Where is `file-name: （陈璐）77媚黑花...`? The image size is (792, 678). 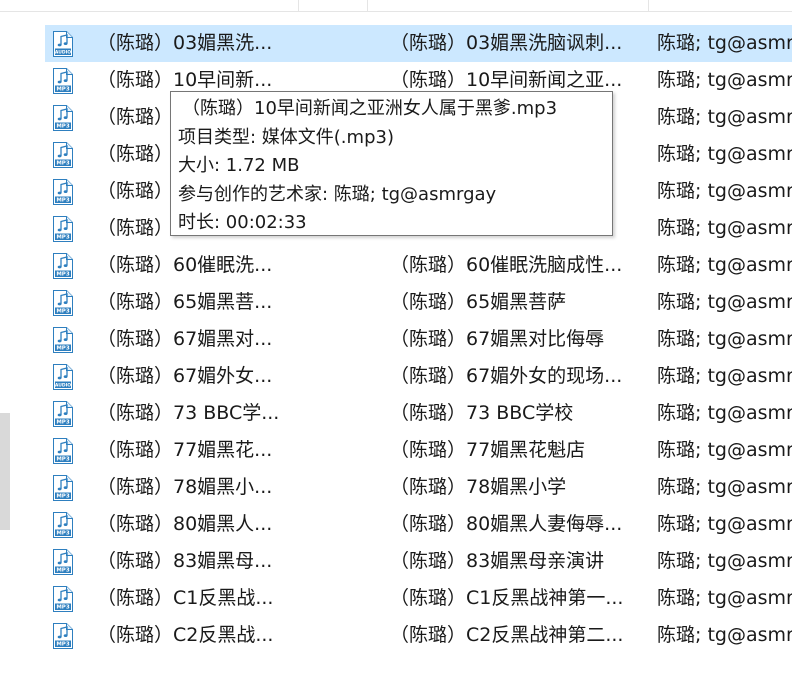 file-name: （陈璐）77媚黑花... is located at coordinates (185, 450).